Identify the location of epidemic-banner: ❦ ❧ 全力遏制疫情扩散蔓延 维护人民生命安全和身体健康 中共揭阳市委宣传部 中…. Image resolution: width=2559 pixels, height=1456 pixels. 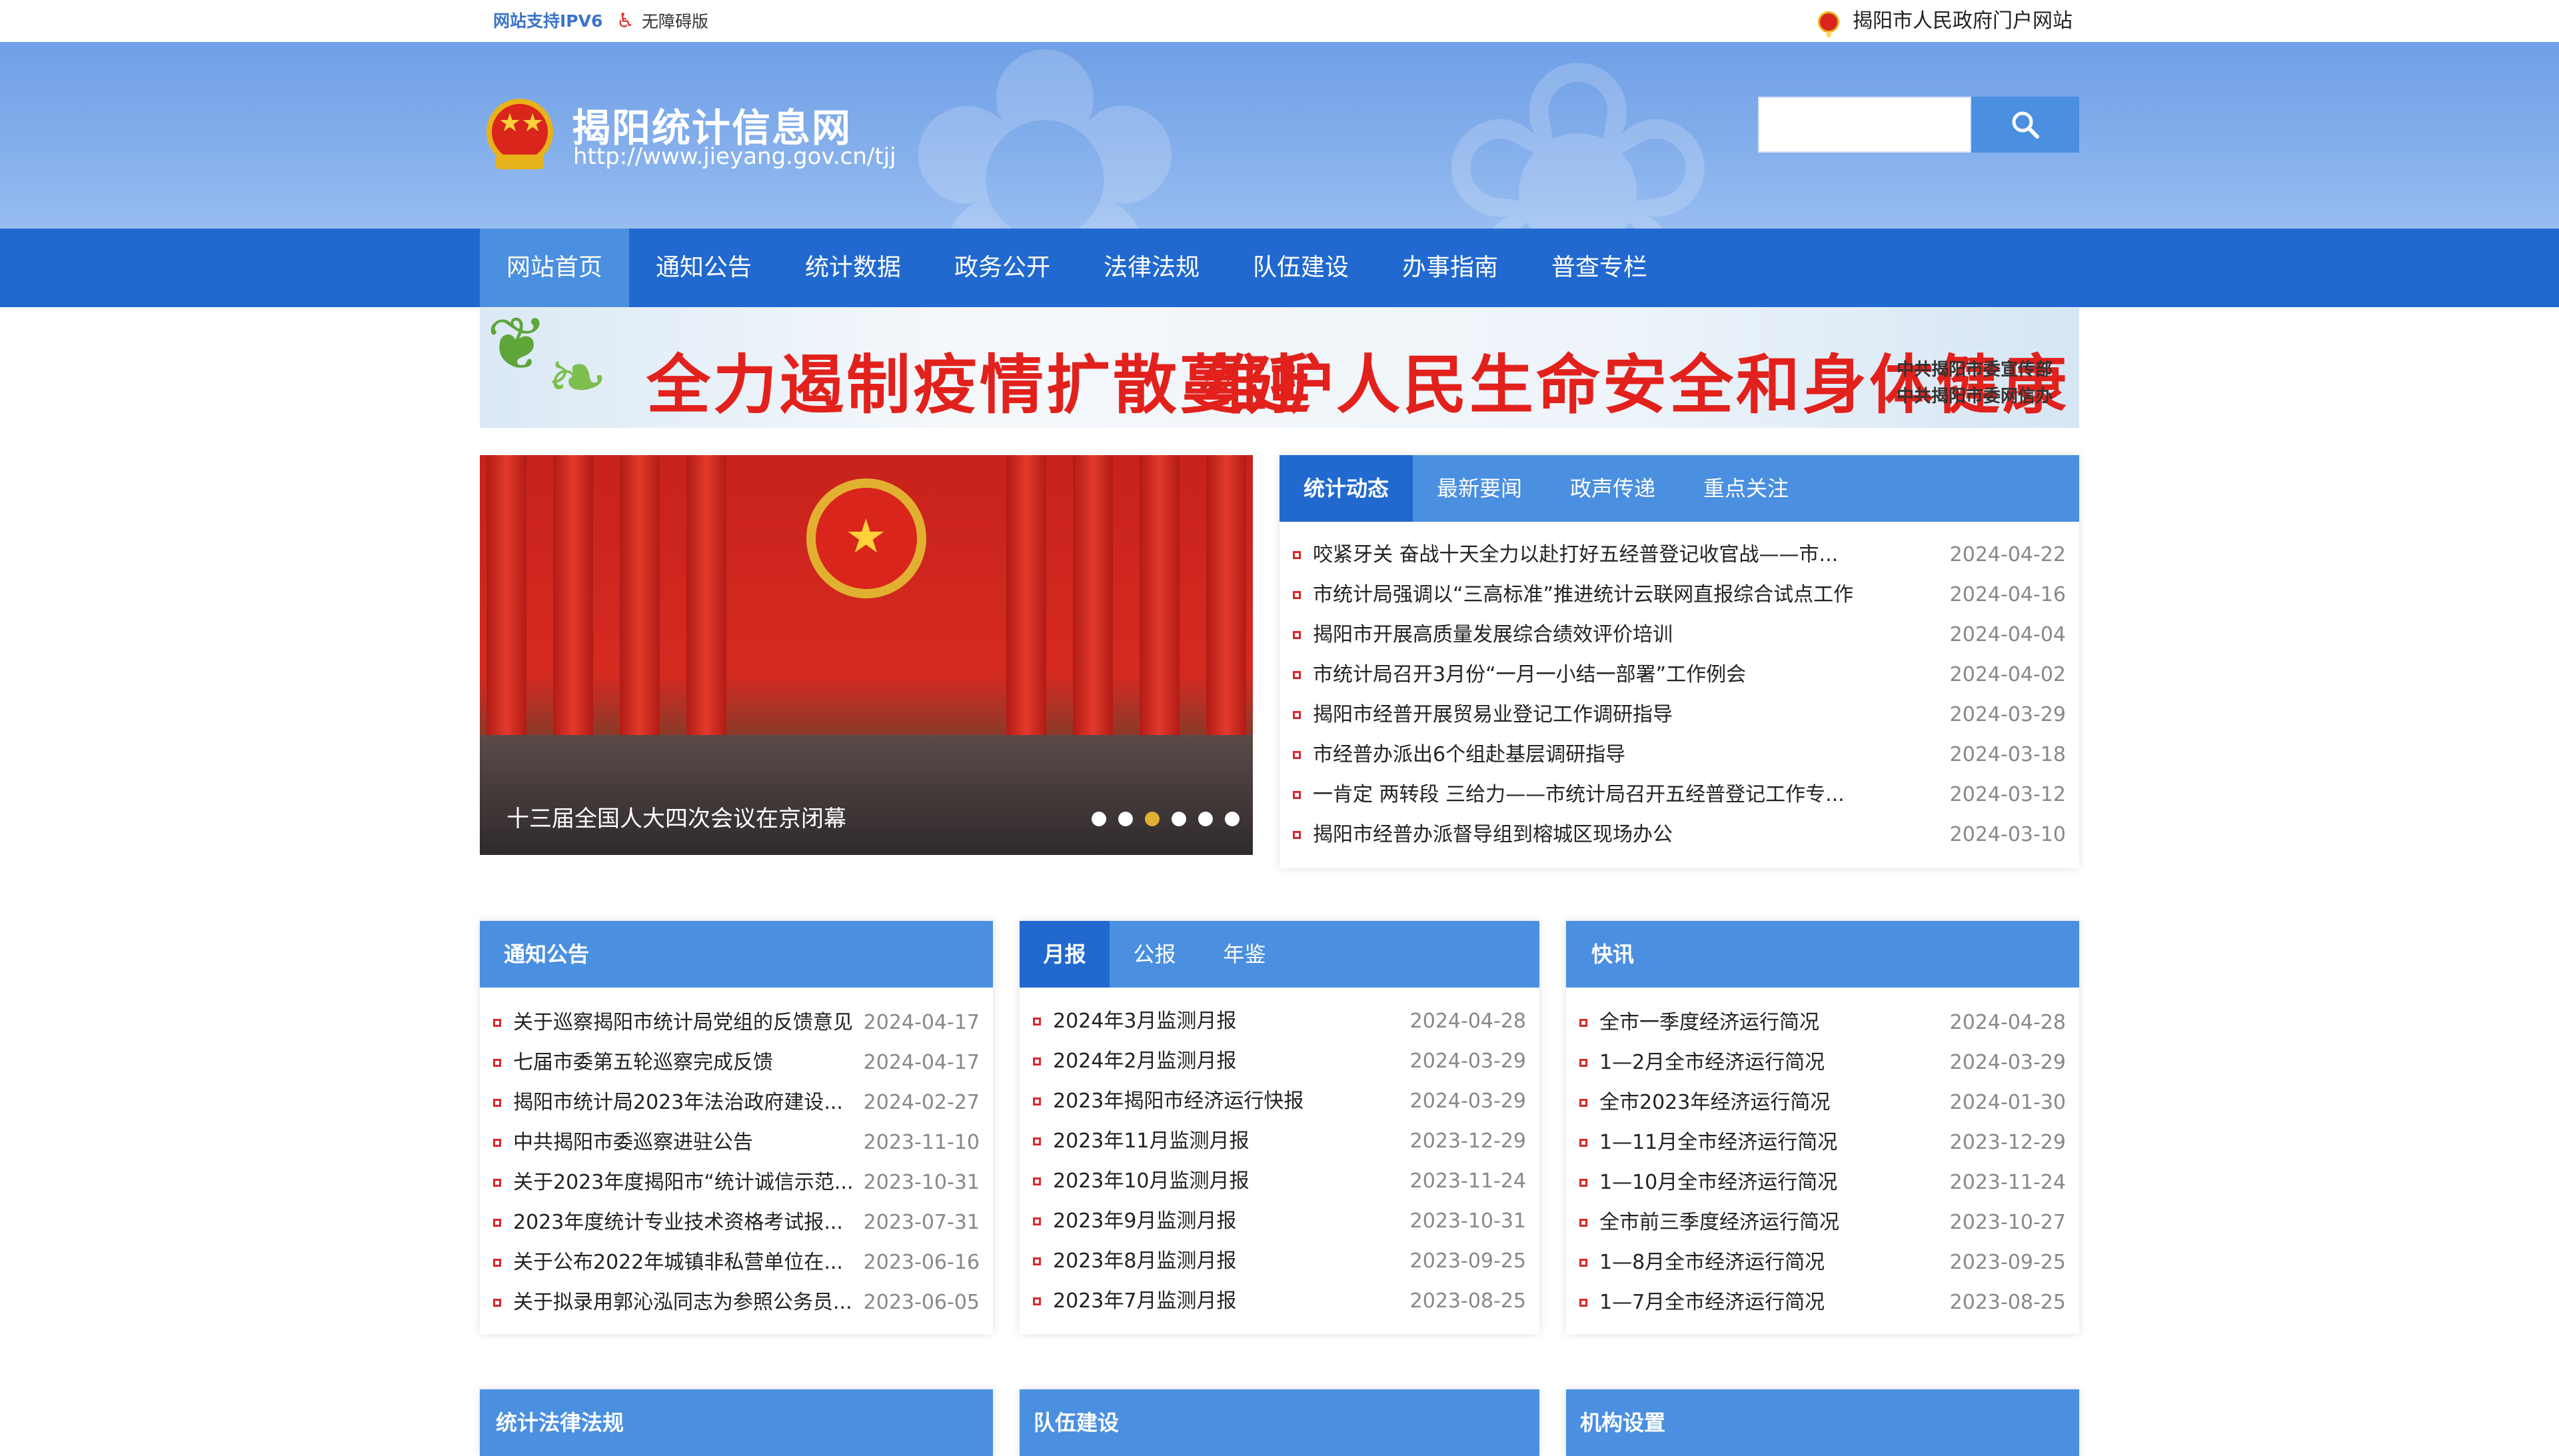
(1279, 368).